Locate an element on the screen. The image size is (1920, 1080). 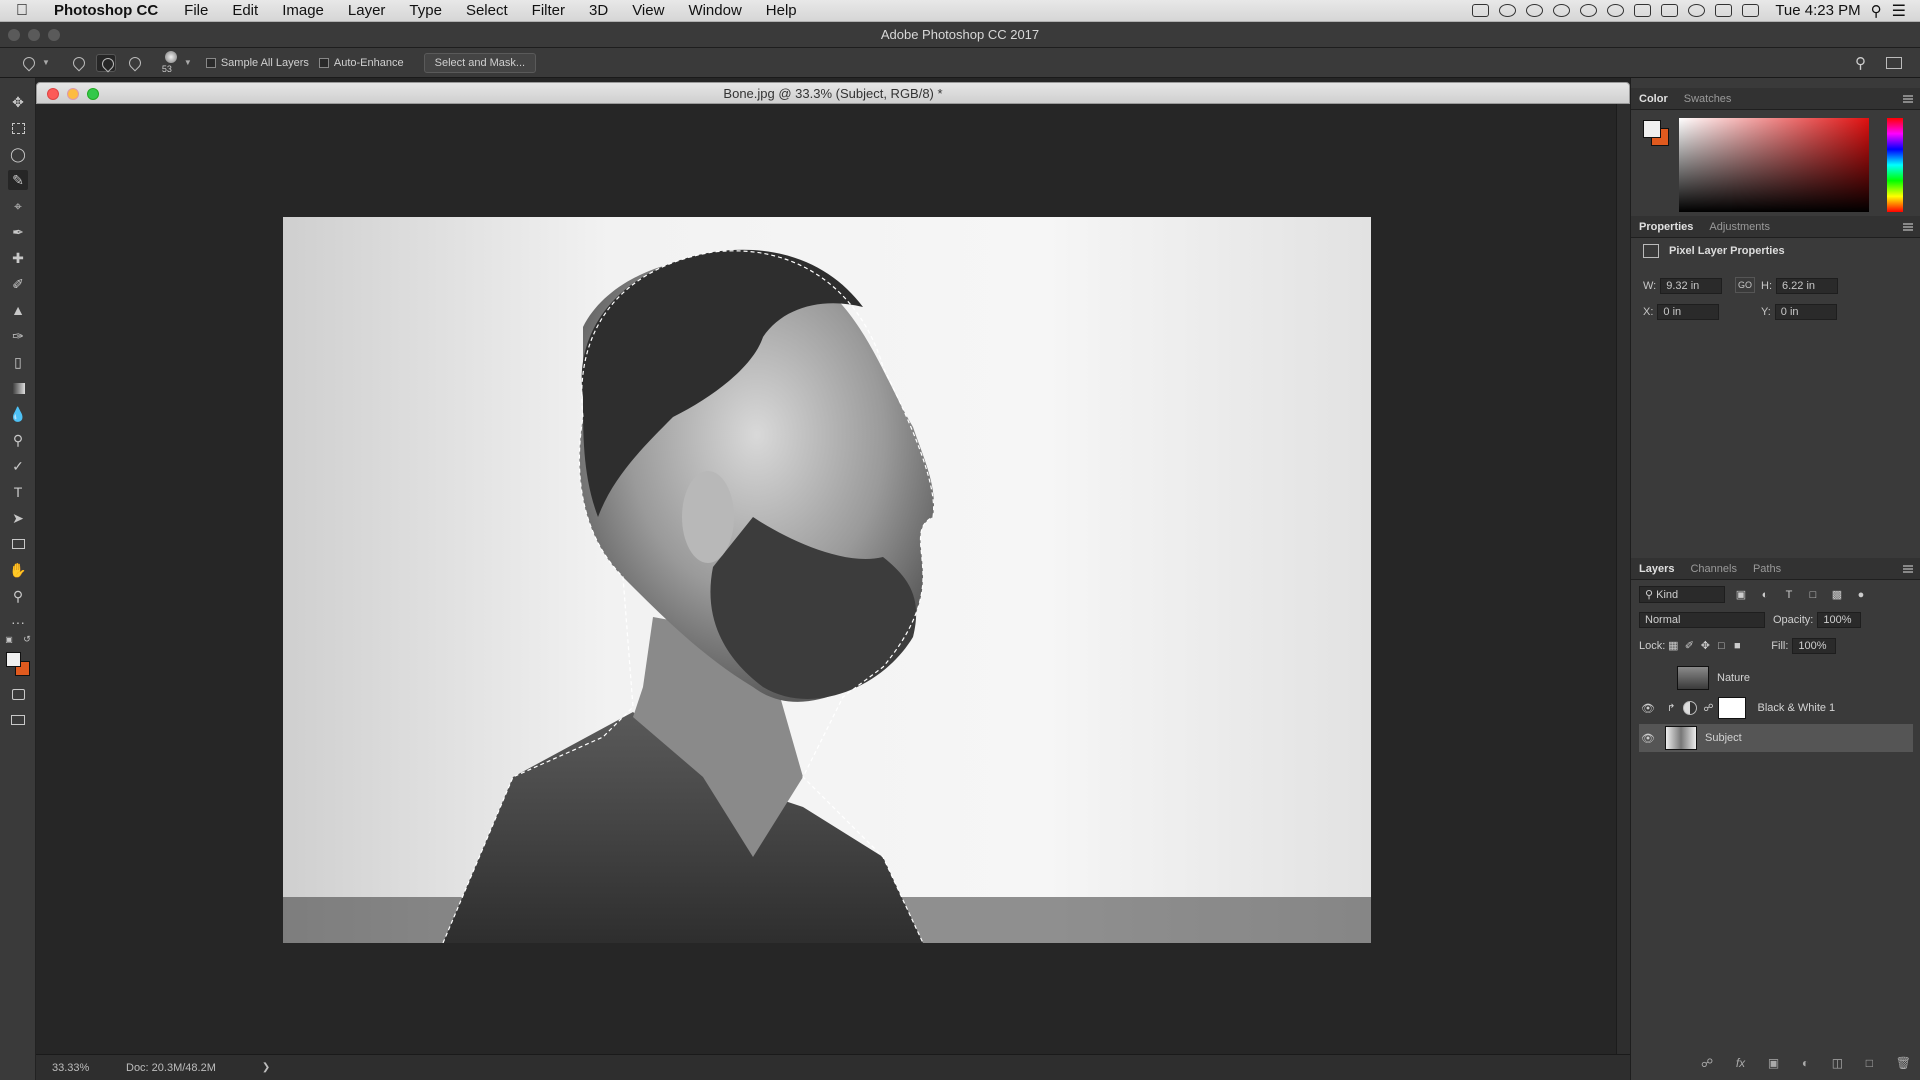
layer-mask-thumbnail is located at coordinates (1731, 708).